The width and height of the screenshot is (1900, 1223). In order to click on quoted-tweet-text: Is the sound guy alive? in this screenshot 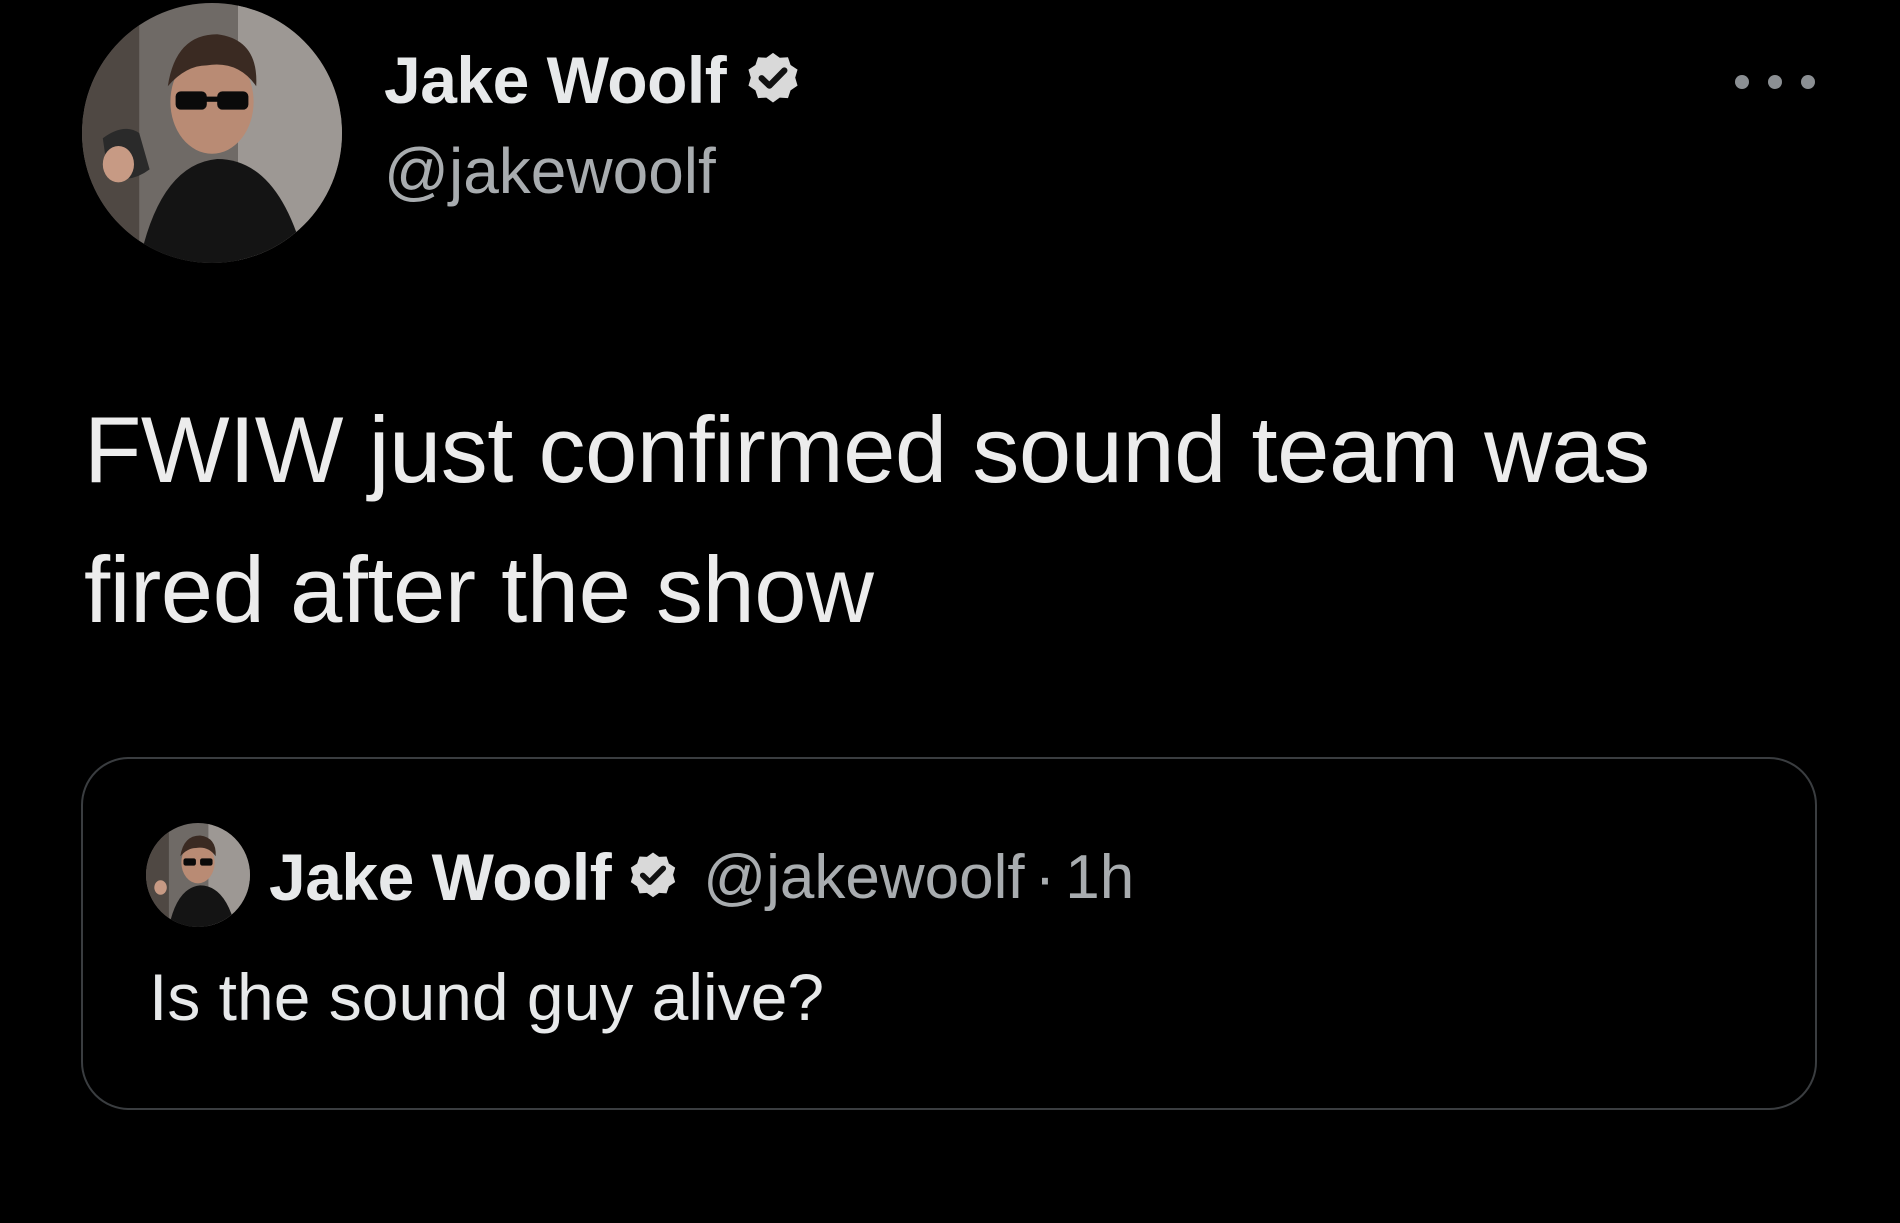, I will do `click(487, 997)`.